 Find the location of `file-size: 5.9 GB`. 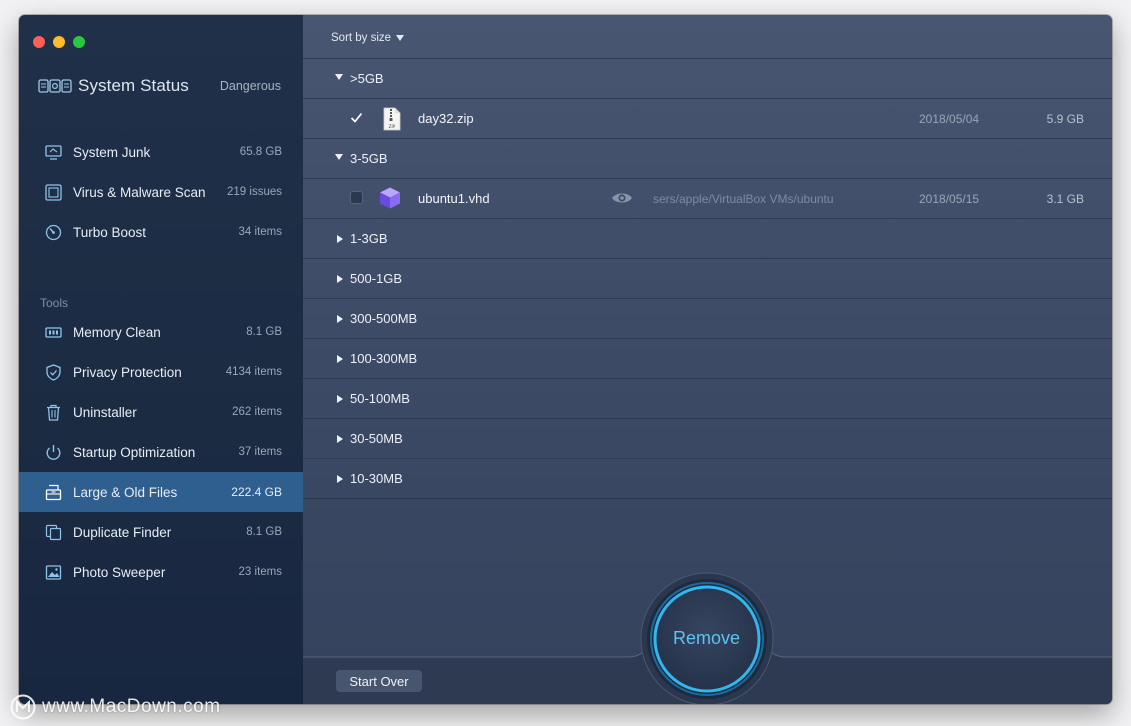

file-size: 5.9 GB is located at coordinates (1065, 119).